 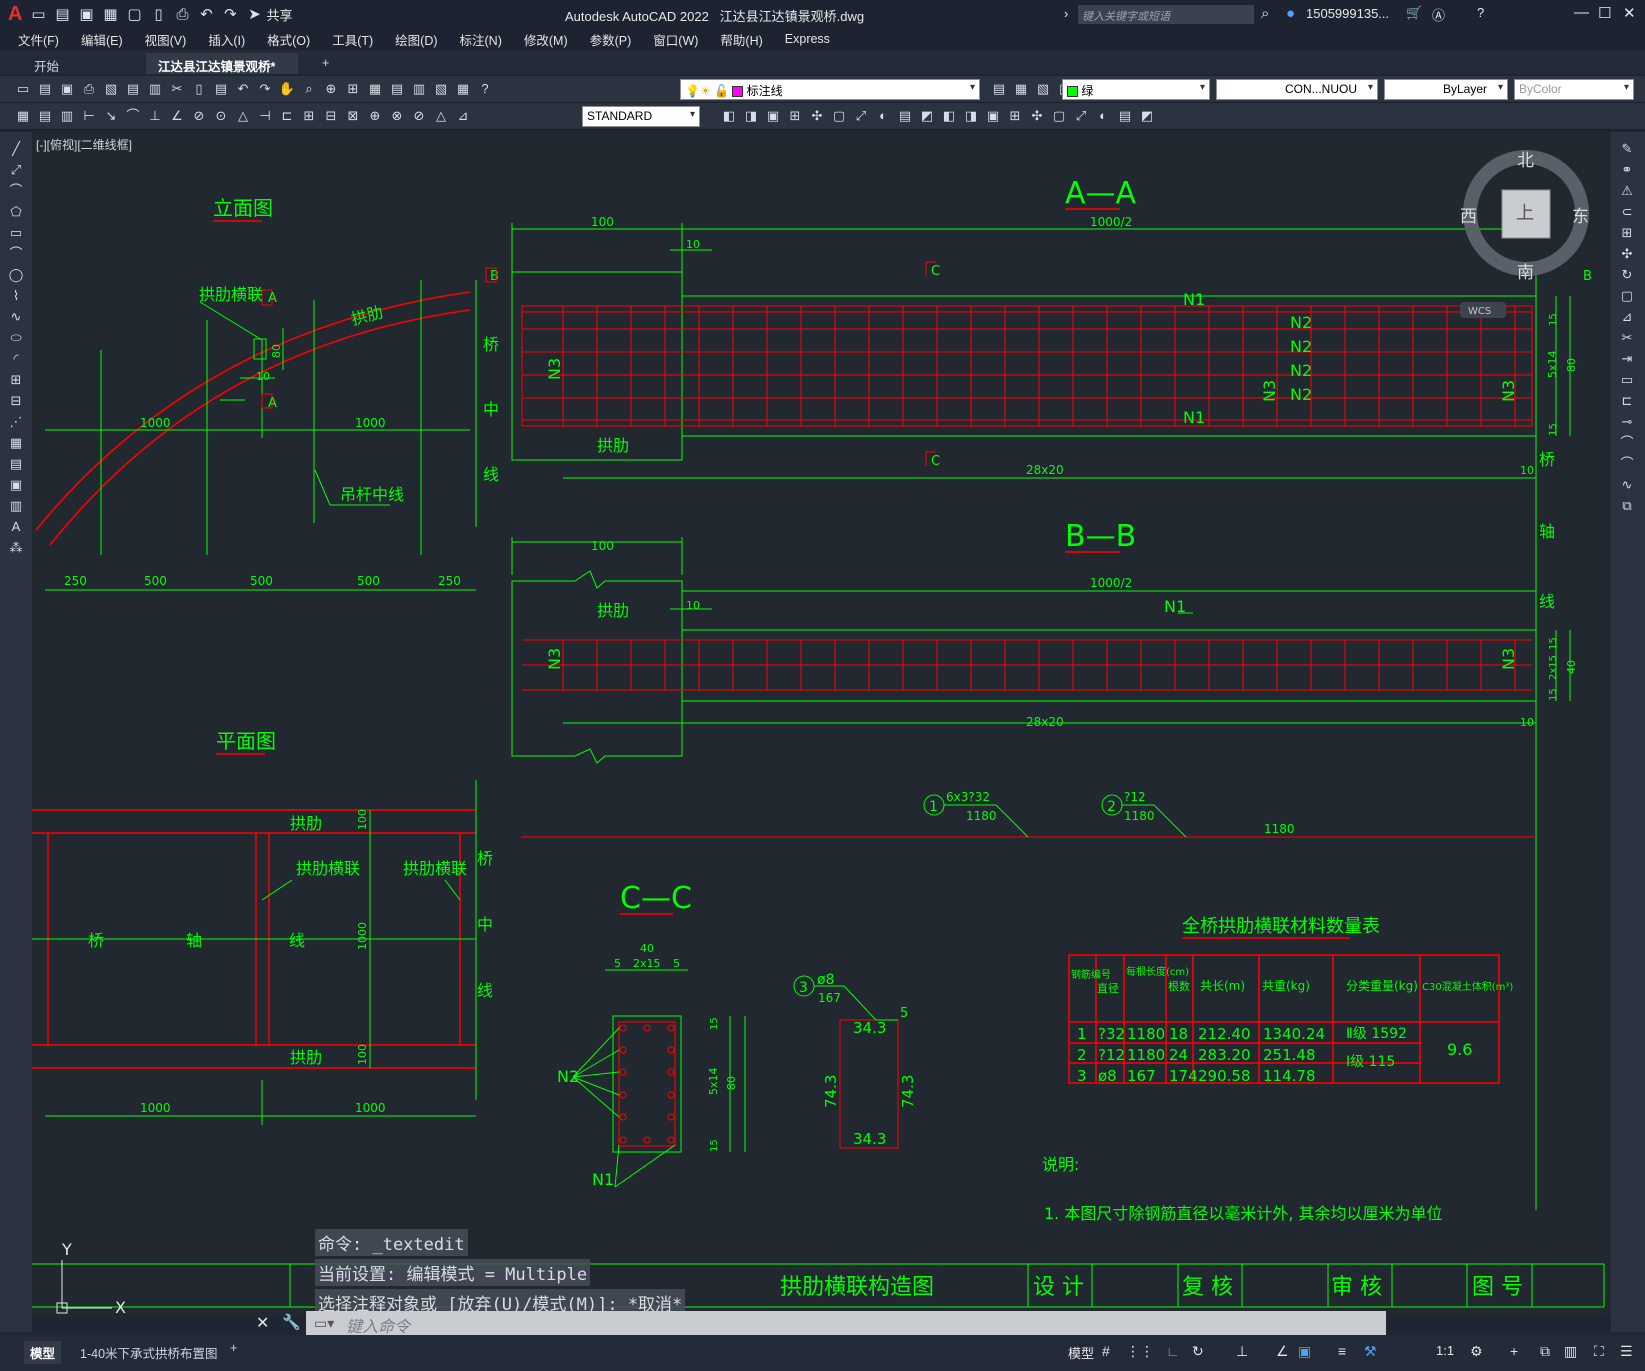 What do you see at coordinates (1445, 1350) in the screenshot?
I see `scale-label: 1:1` at bounding box center [1445, 1350].